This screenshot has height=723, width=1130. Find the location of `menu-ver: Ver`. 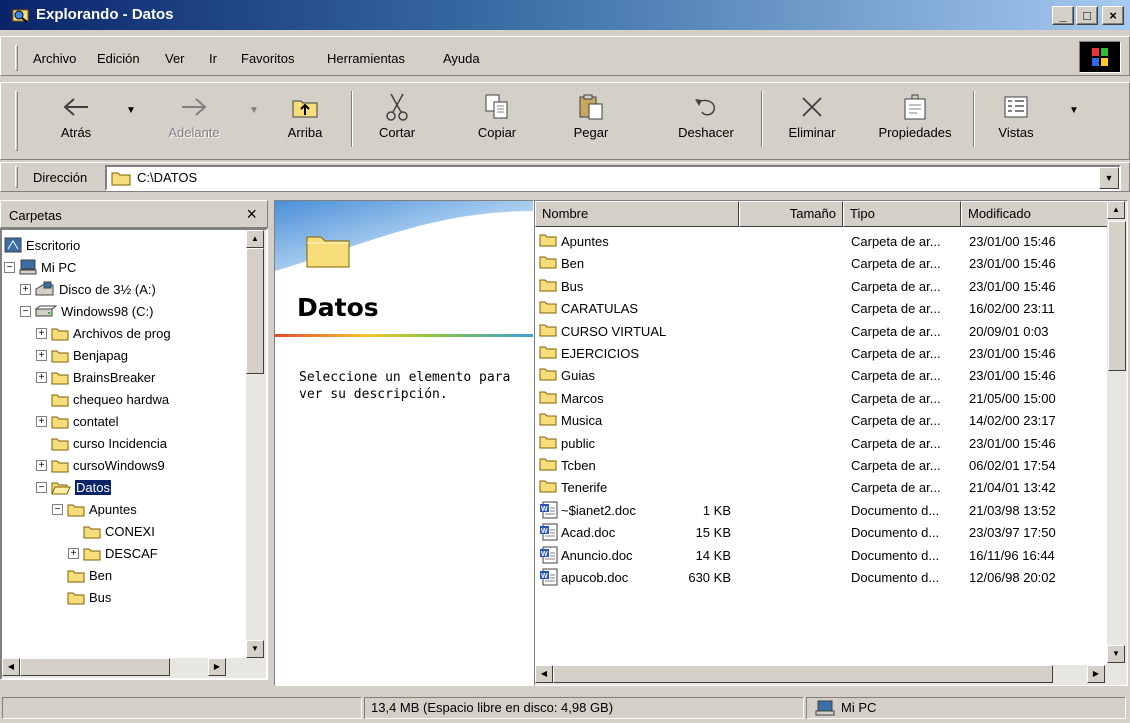

menu-ver: Ver is located at coordinates (175, 58).